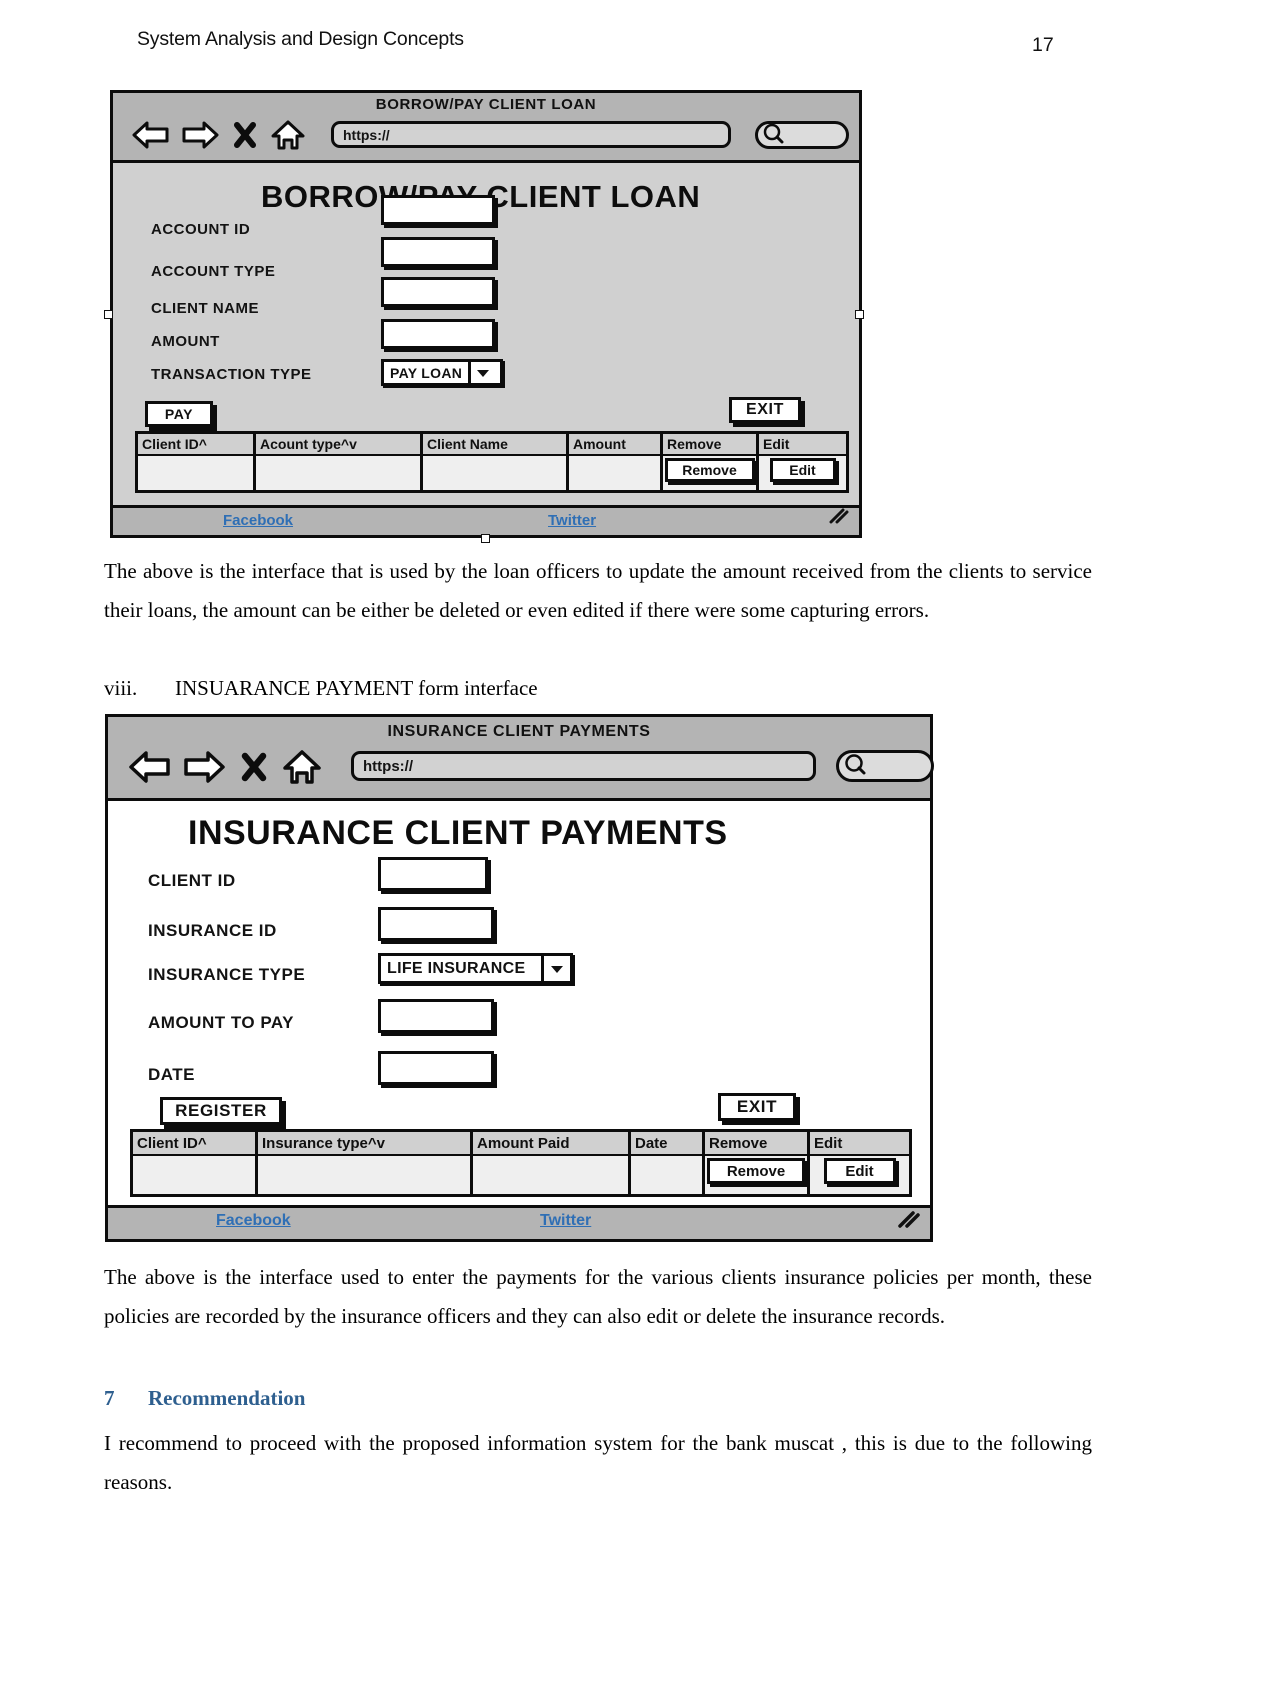 The height and width of the screenshot is (1703, 1275). Describe the element at coordinates (485, 538) in the screenshot. I see `selection-handle-bottom` at that location.